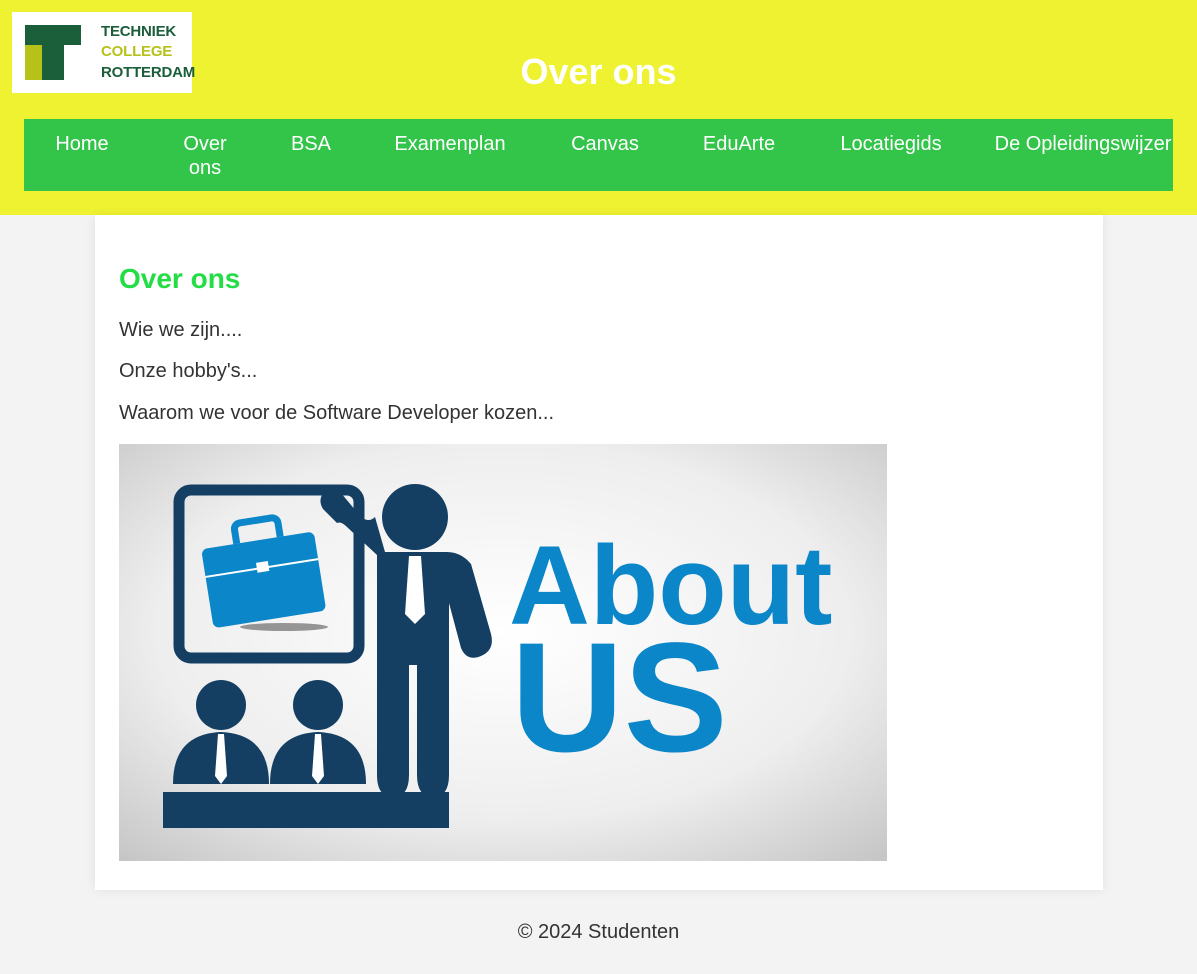  Describe the element at coordinates (891, 144) in the screenshot. I see `nav-item-locatiegids: Locatiegids` at that location.